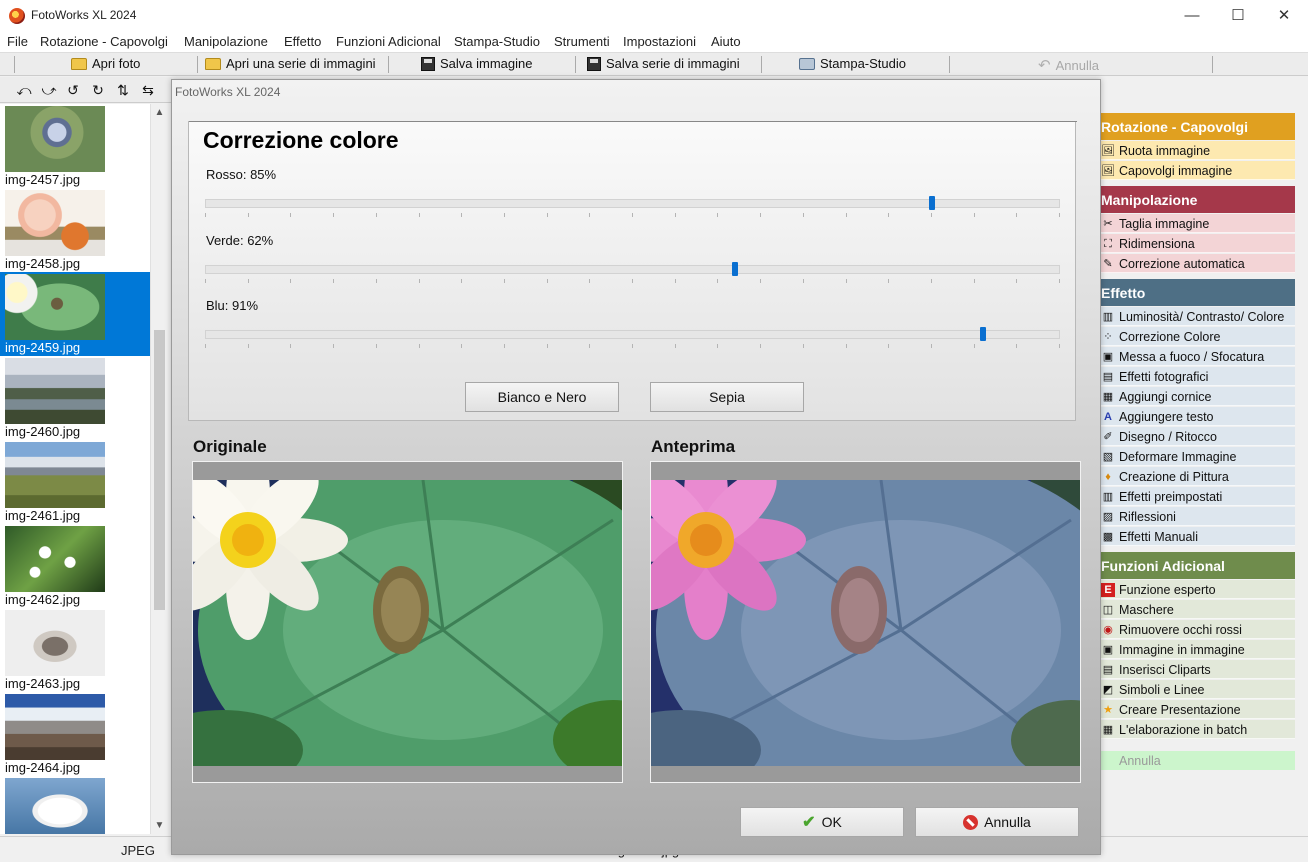 Image resolution: width=1308 pixels, height=862 pixels. Describe the element at coordinates (73, 90) in the screenshot. I see `rotate-ccw-icon: ↺` at that location.